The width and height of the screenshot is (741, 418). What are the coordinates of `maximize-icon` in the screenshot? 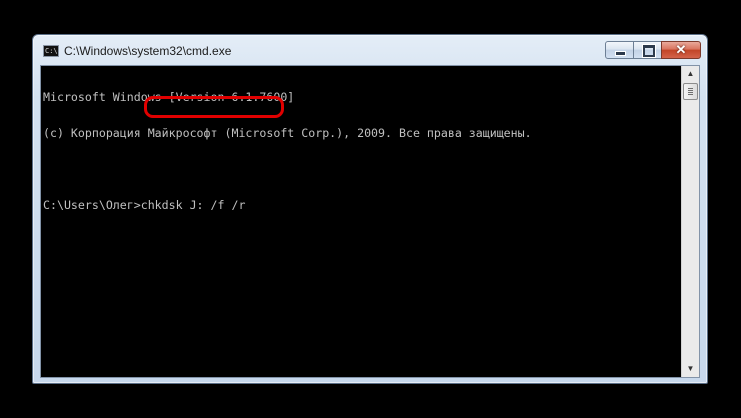 It's located at (649, 51).